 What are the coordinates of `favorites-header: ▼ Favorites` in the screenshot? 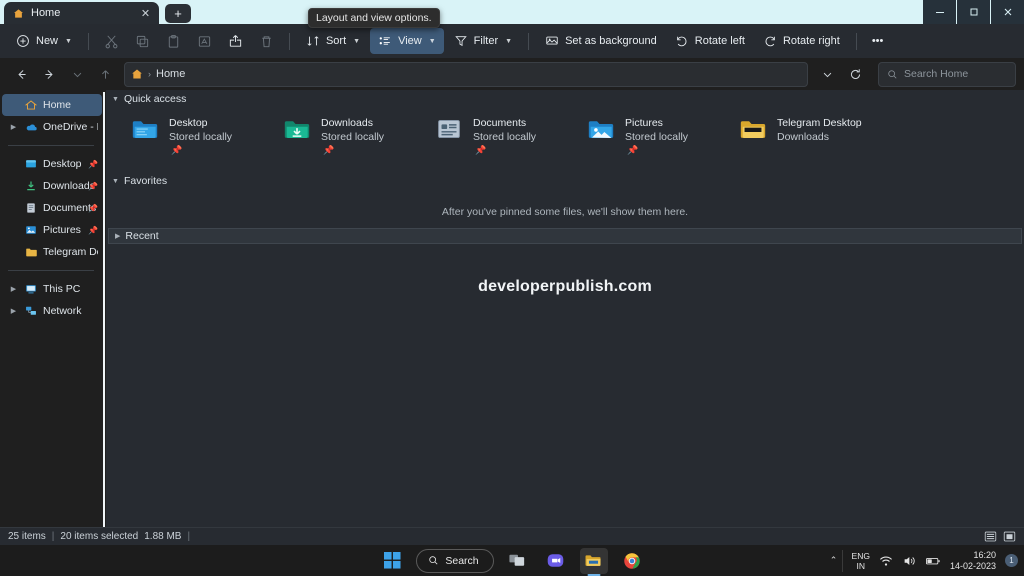 It's located at (565, 181).